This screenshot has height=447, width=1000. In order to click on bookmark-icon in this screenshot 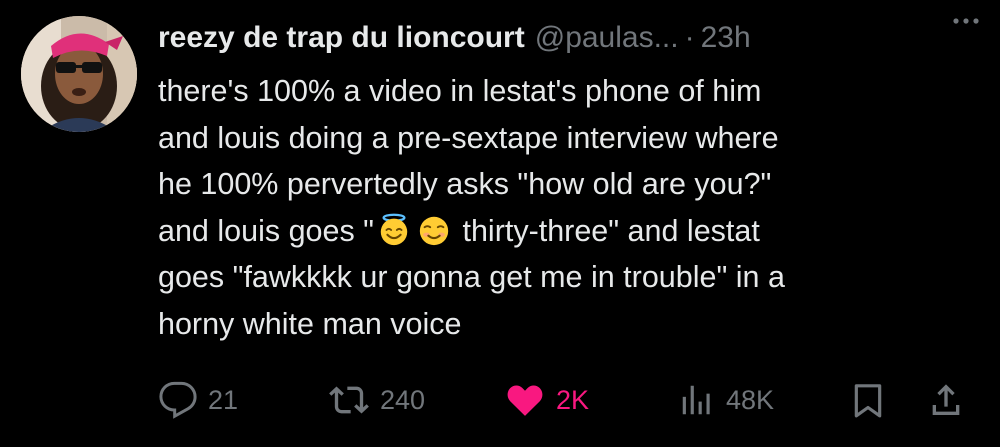, I will do `click(868, 401)`.